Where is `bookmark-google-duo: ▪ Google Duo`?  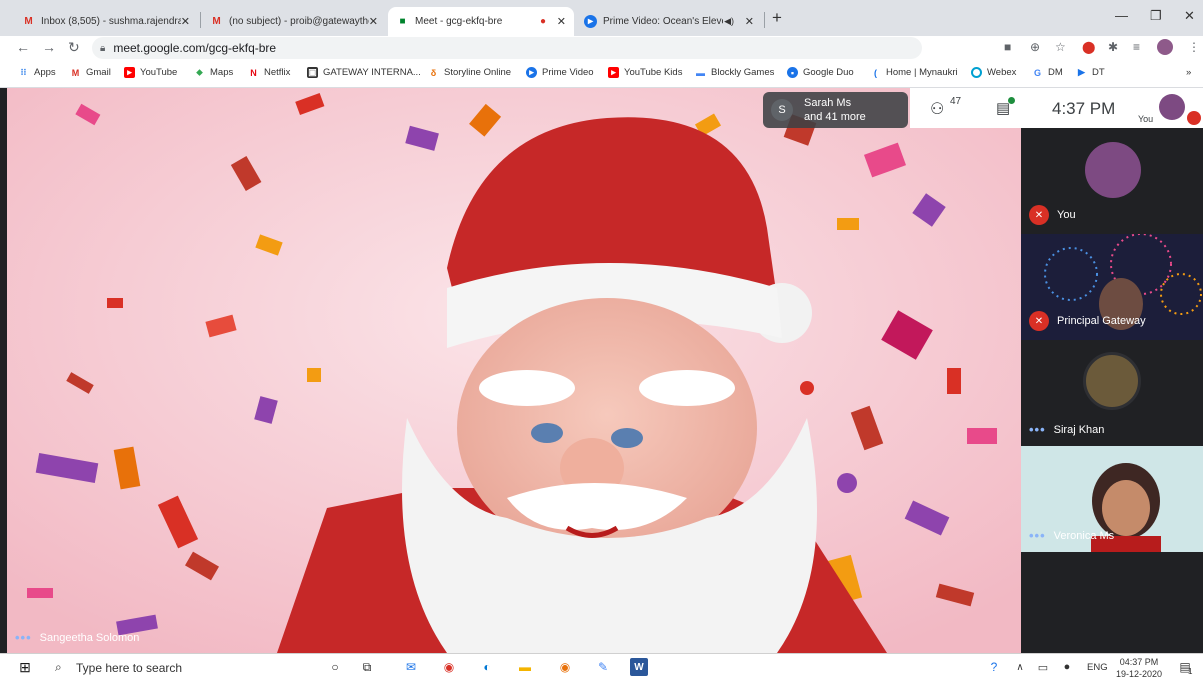
bookmark-google-duo: ▪ Google Duo is located at coordinates (820, 72).